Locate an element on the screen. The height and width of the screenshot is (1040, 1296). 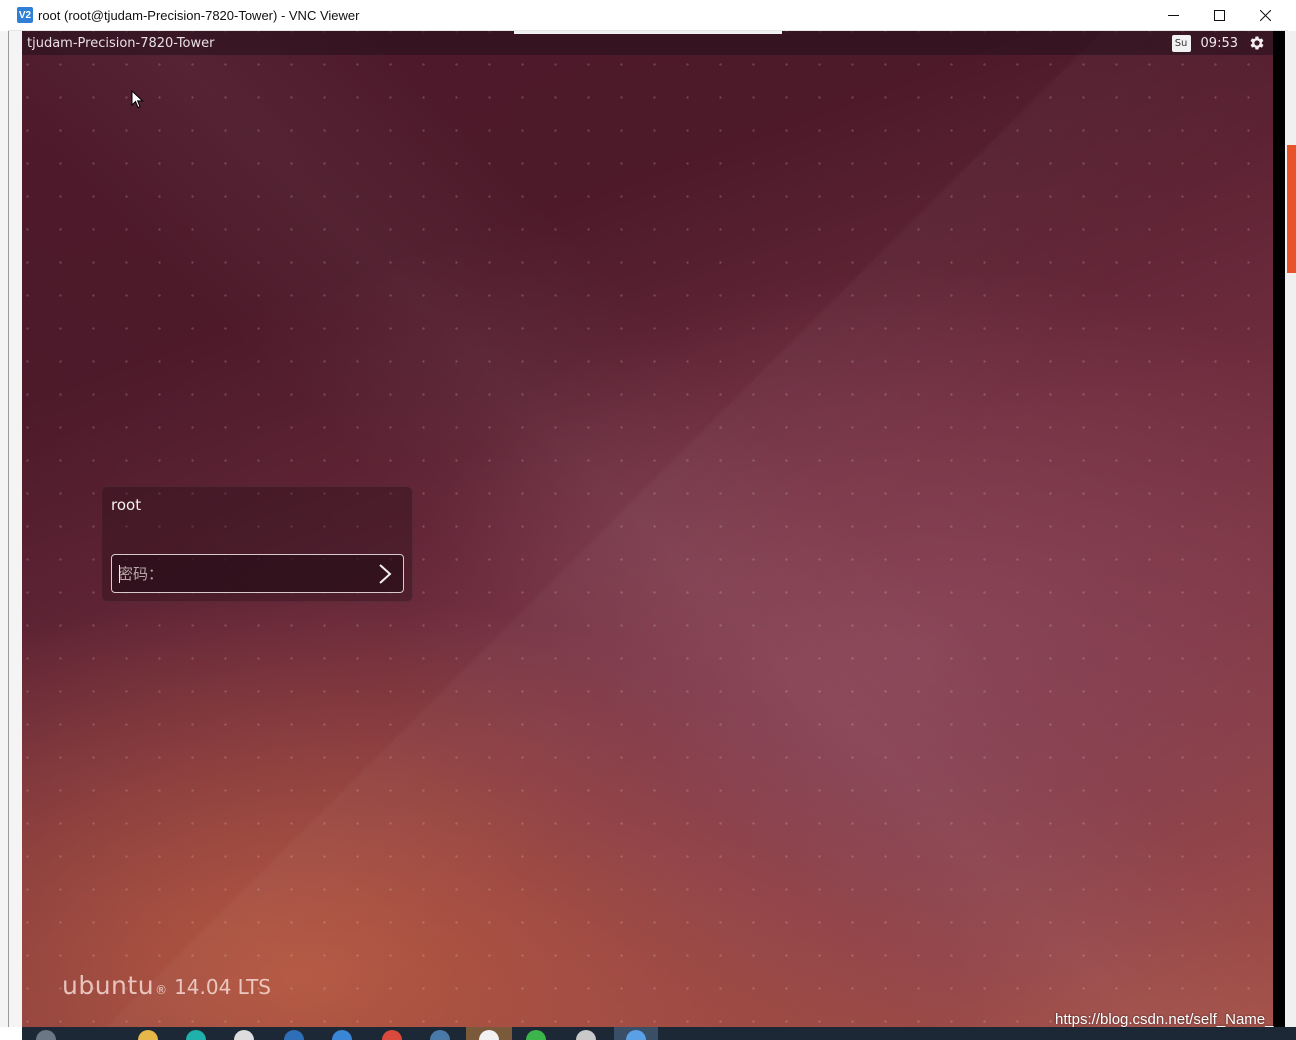
login-box: root is located at coordinates (257, 544).